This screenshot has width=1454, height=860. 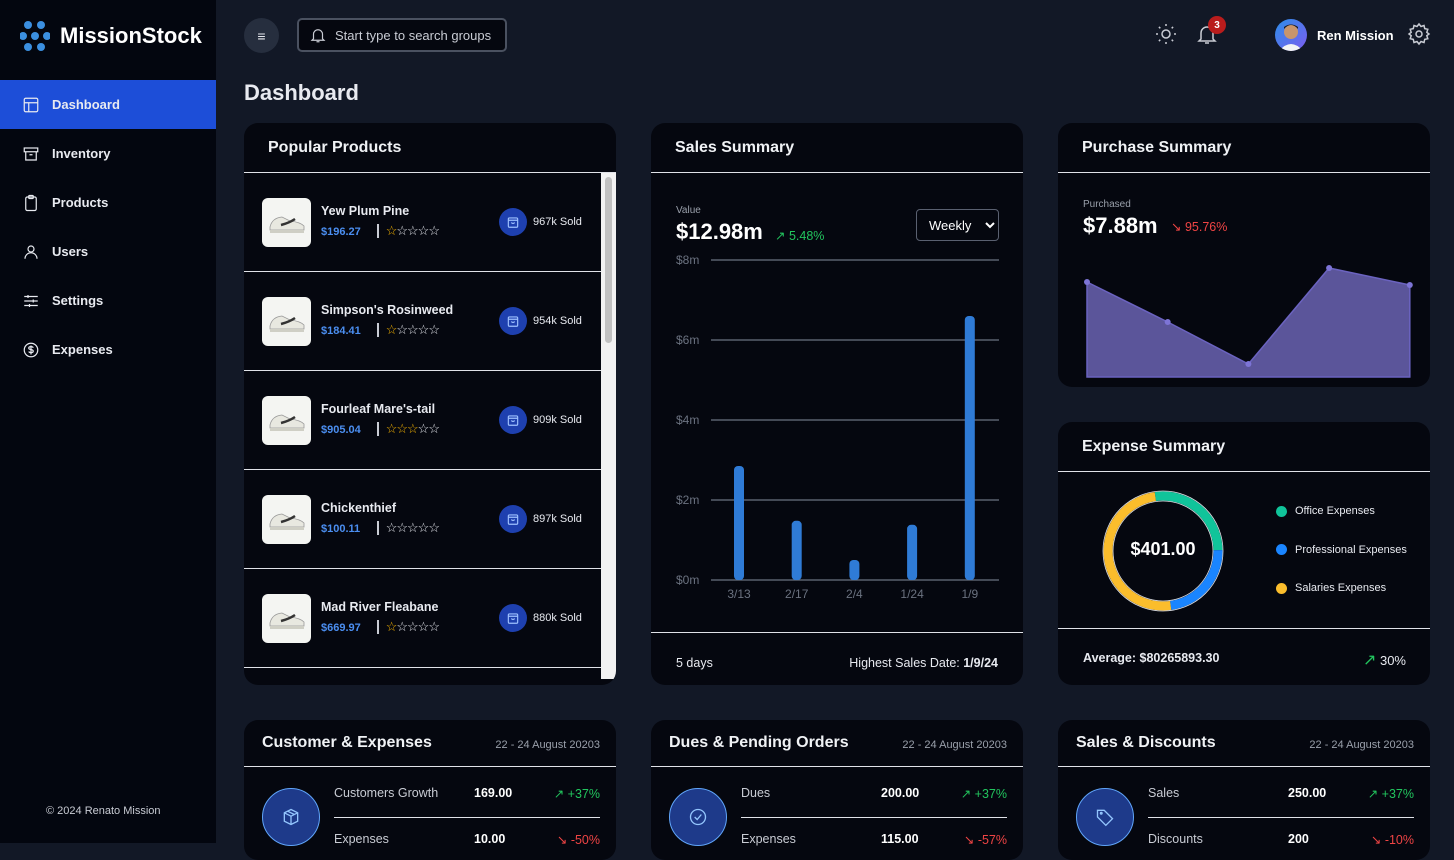 I want to click on stat-row: Discounts 200 ↘ -10%, so click(x=1281, y=842).